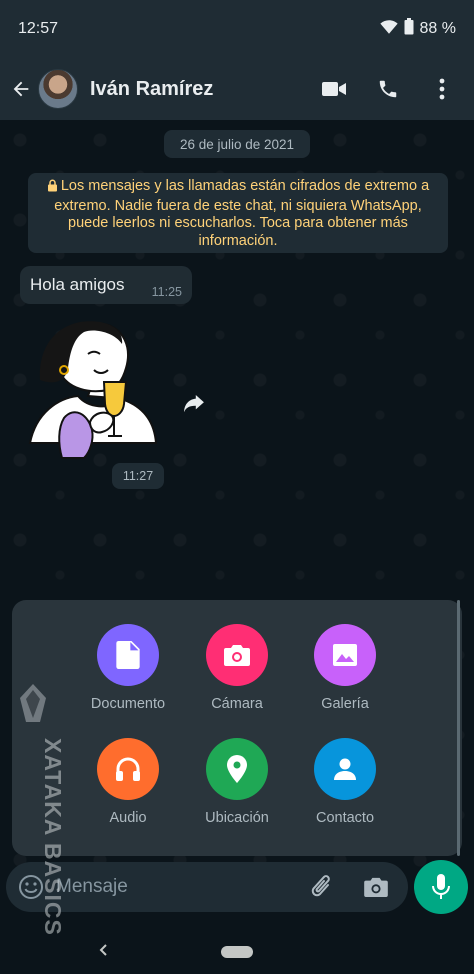  I want to click on attach-document-circle, so click(128, 655).